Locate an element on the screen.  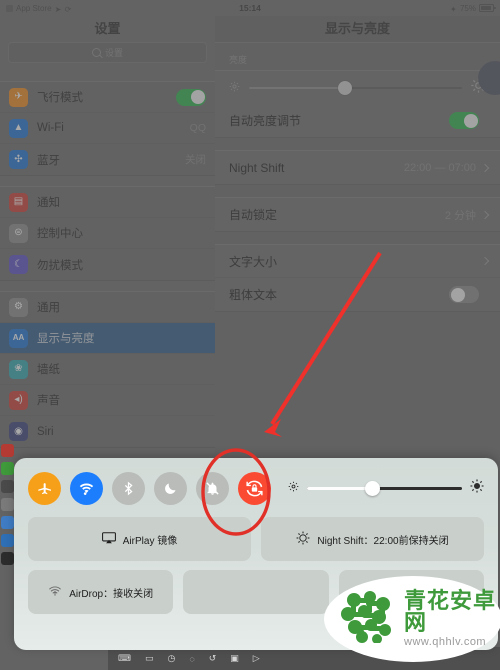
sidebar-search-wrap: 设置 is located at coordinates (107, 56).